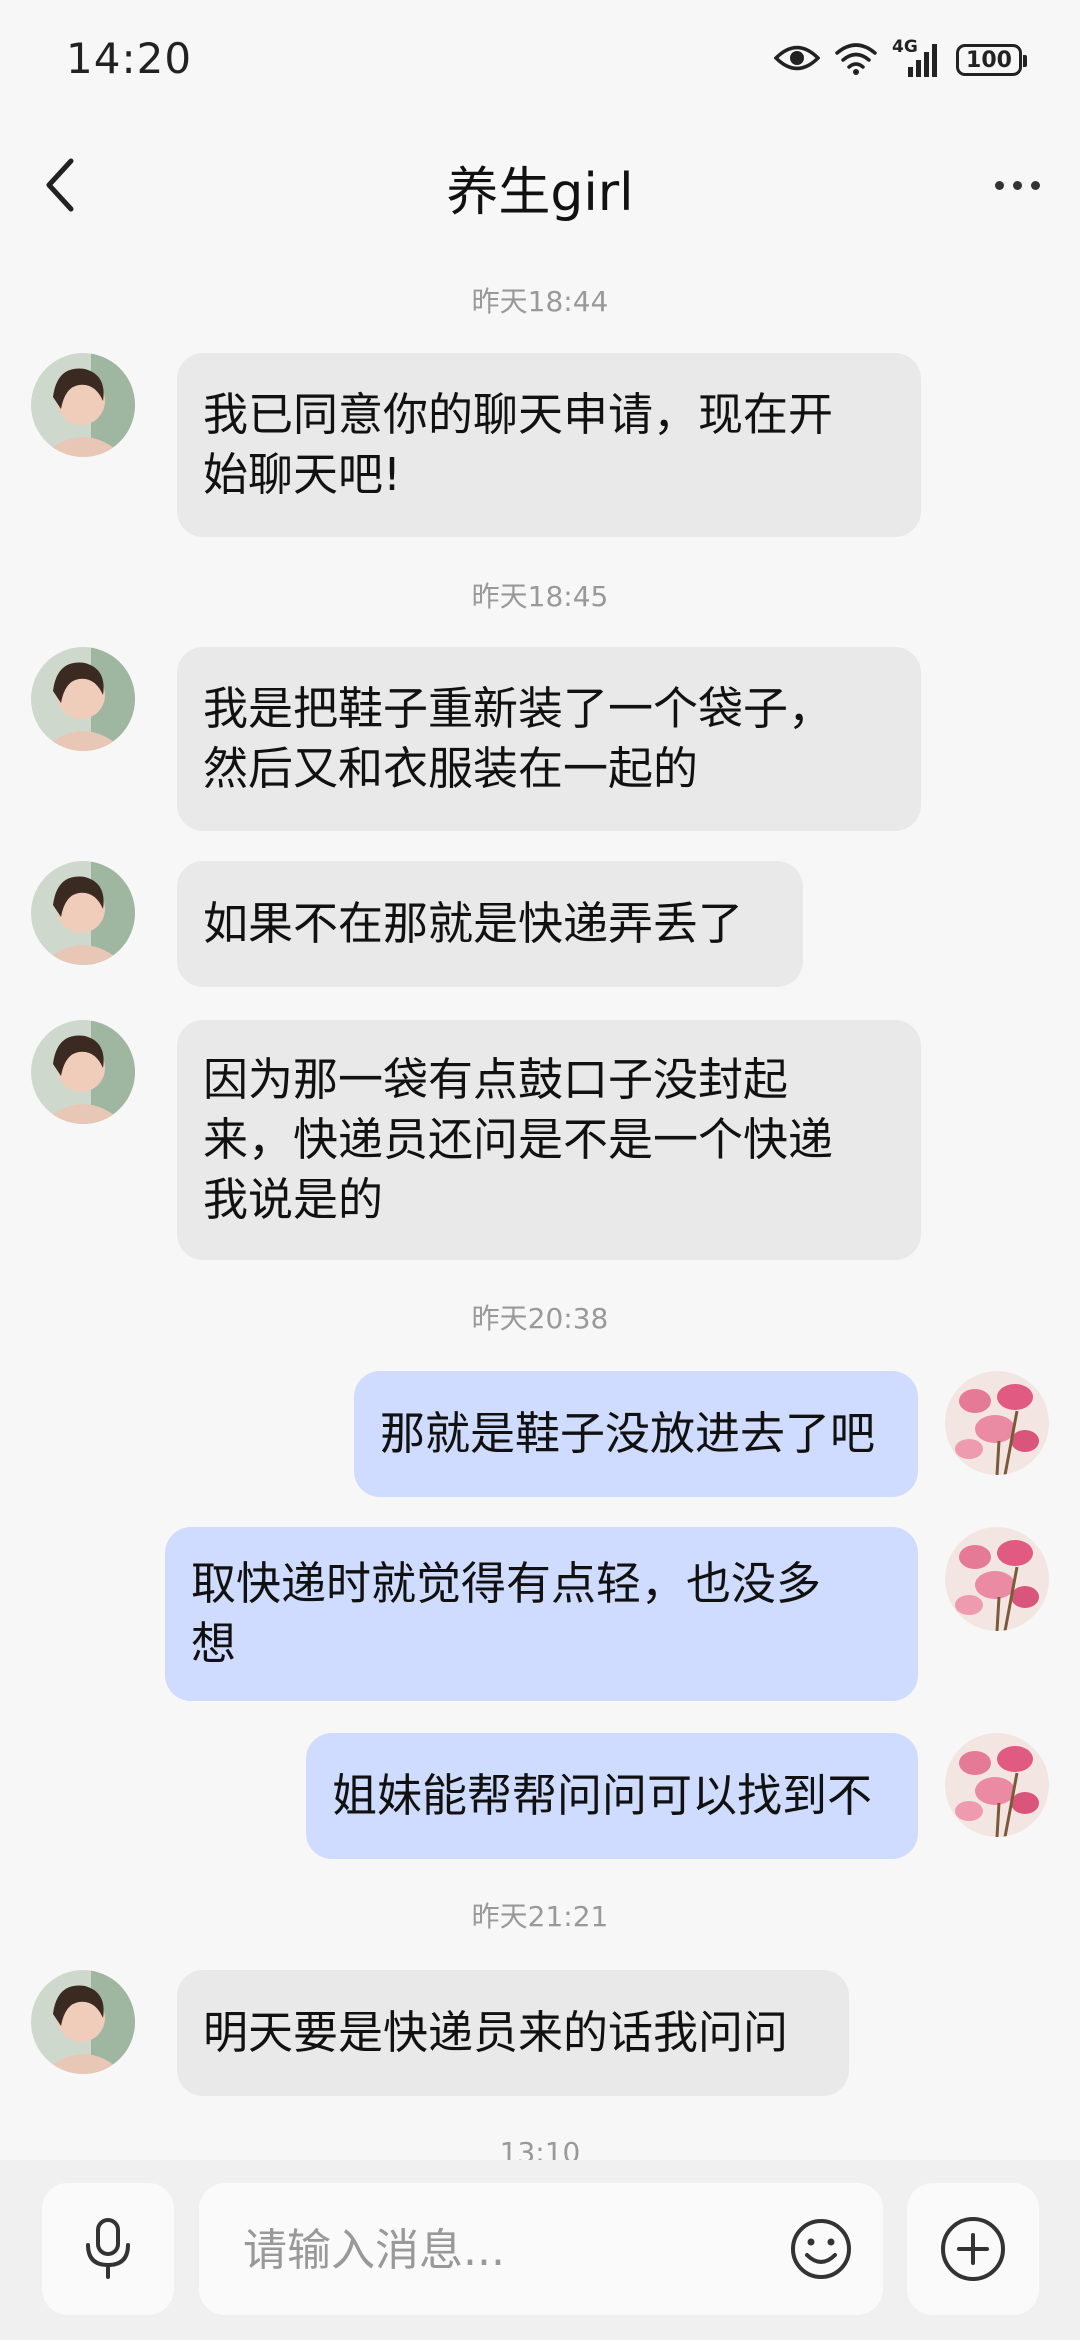 The width and height of the screenshot is (1080, 2340). I want to click on microphone-icon, so click(108, 2248).